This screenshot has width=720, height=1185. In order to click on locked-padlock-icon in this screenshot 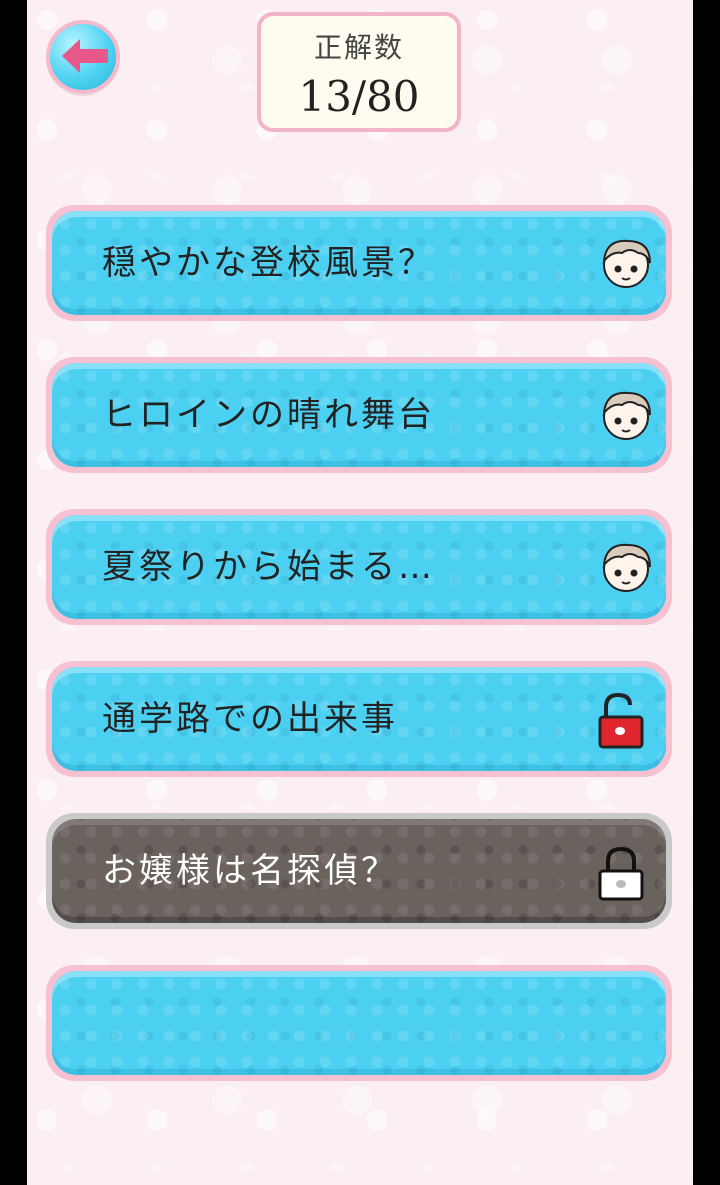, I will do `click(621, 873)`.